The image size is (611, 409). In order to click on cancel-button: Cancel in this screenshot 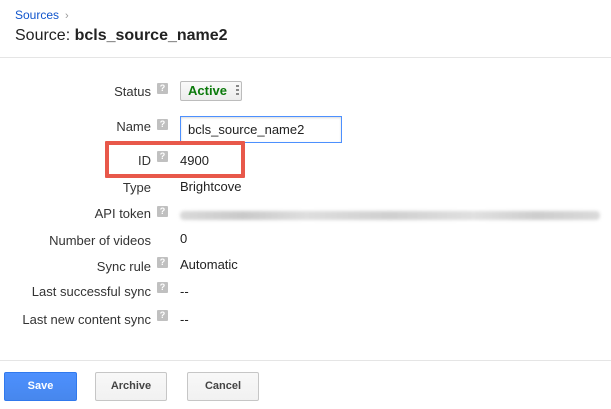, I will do `click(223, 386)`.